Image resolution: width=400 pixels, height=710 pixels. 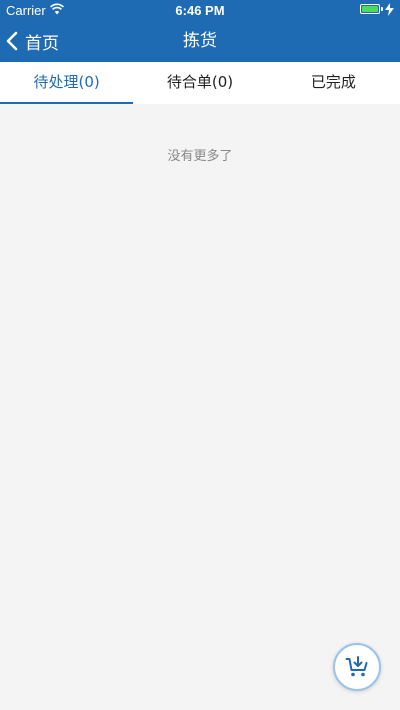 I want to click on cart-add-icon, so click(x=356, y=666).